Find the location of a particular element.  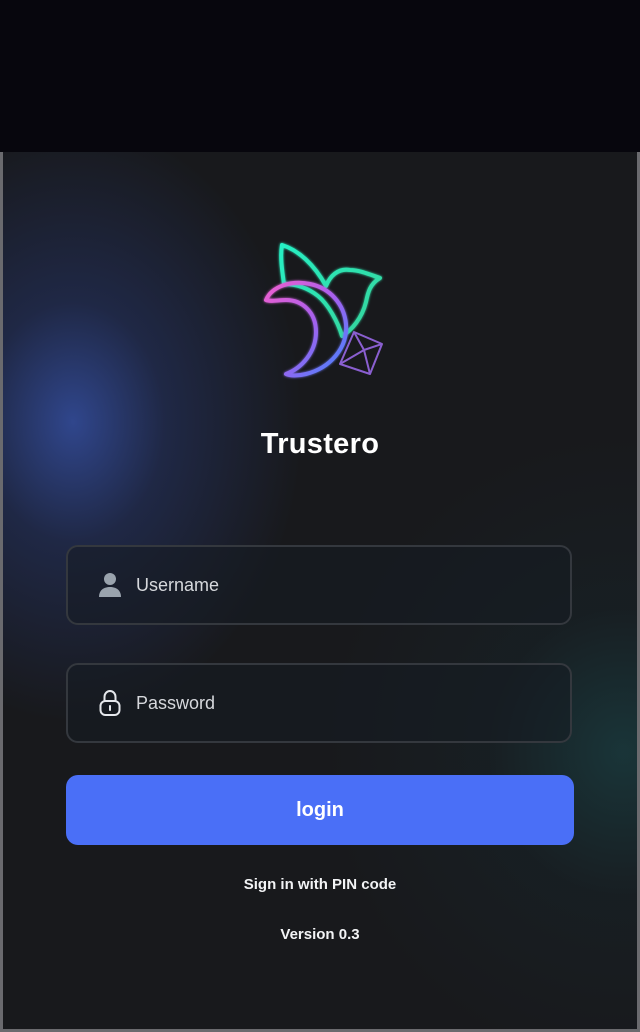

login-button: login is located at coordinates (320, 810).